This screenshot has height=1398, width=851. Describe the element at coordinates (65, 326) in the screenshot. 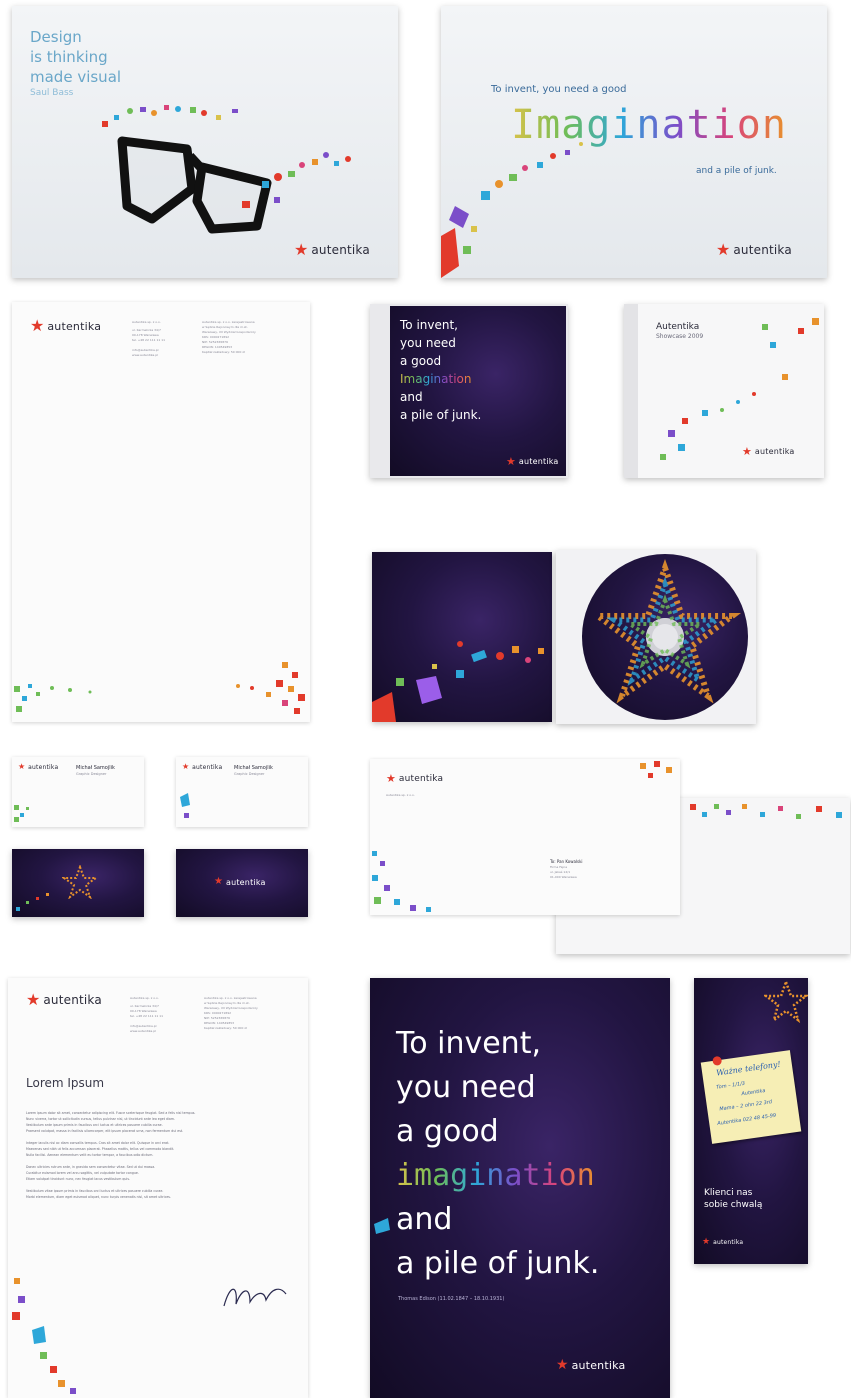

I see `letterhead-logo: ★ autentika` at that location.